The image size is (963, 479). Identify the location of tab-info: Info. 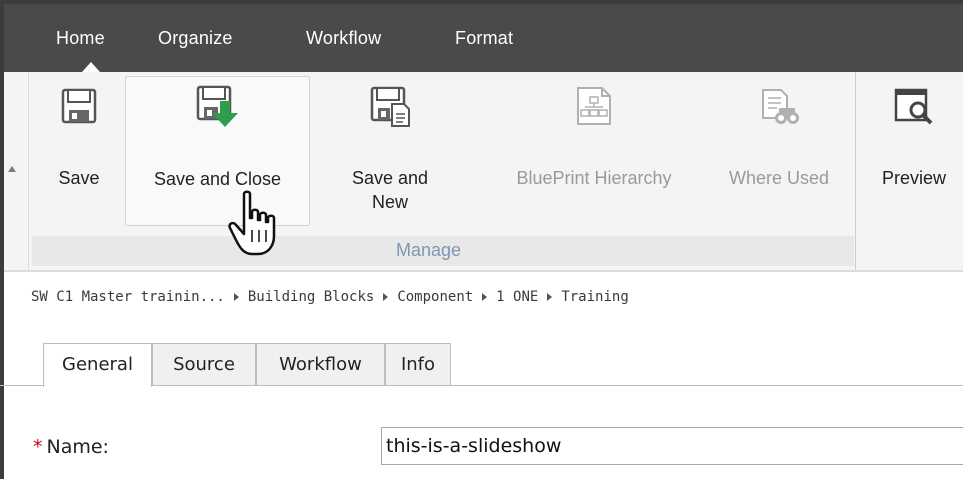
(418, 364).